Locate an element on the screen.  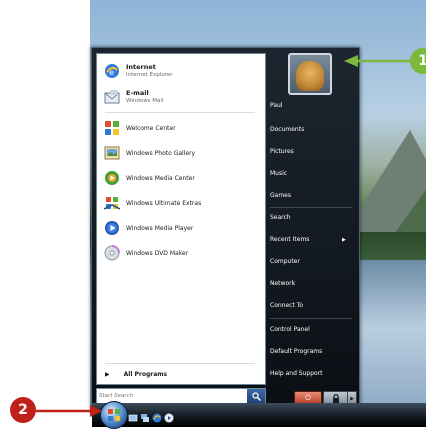
pinned-item-email: E-mail Windows Mail is located at coordinates (181, 97).